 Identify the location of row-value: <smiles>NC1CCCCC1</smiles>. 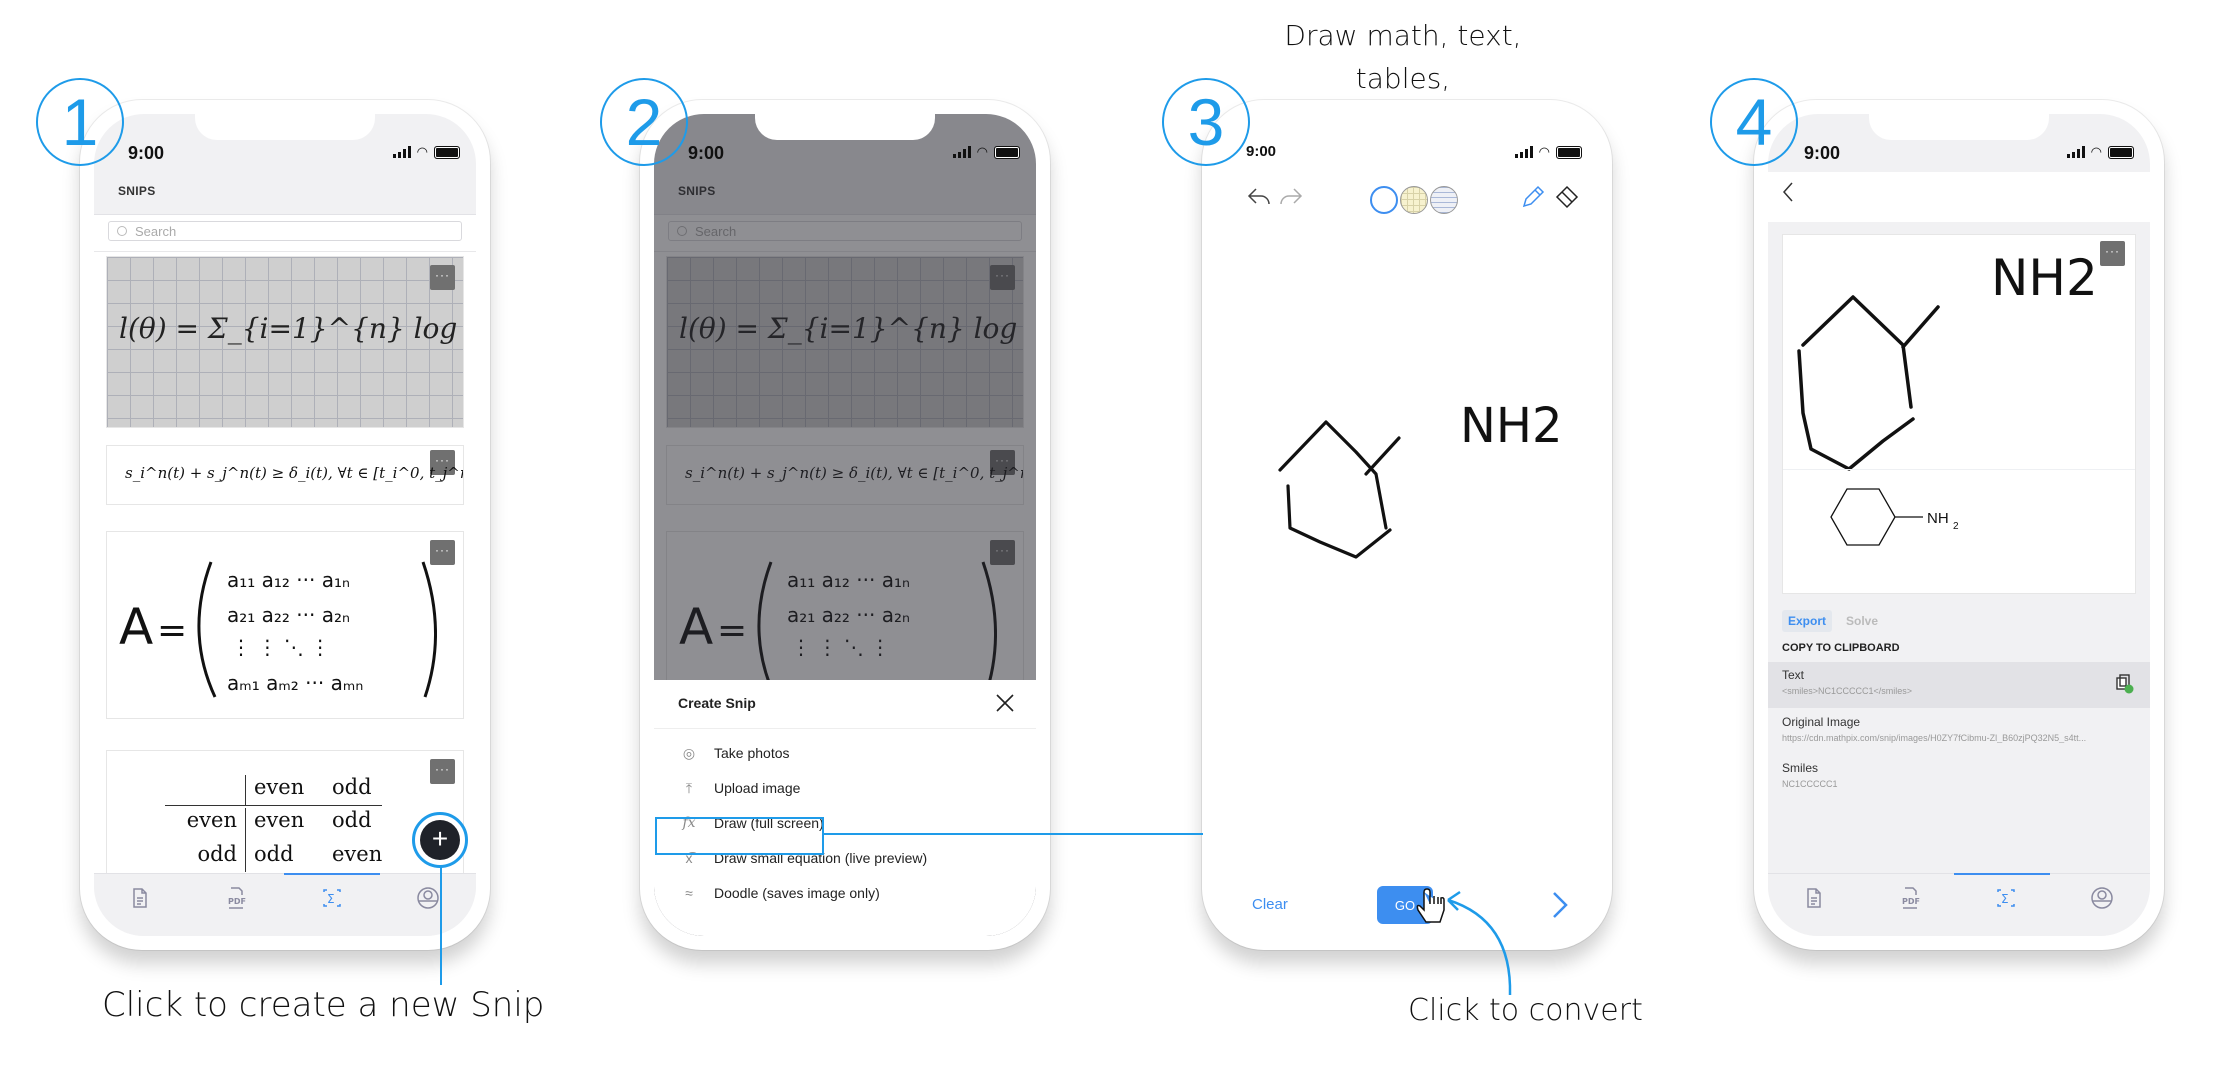
(1847, 691).